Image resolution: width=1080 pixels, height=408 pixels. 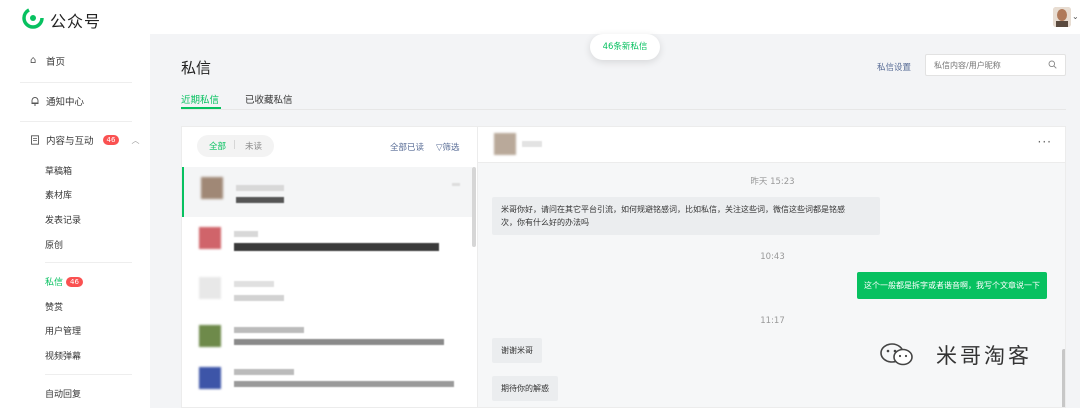 What do you see at coordinates (63, 330) in the screenshot?
I see `sidebar-item-users: 用户管理` at bounding box center [63, 330].